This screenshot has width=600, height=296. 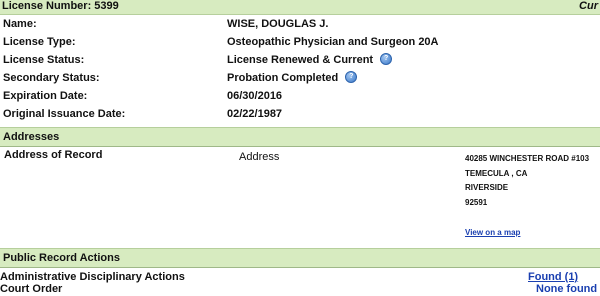 What do you see at coordinates (278, 24) in the screenshot?
I see `detail-value: WISE, DOUGLAS J.` at bounding box center [278, 24].